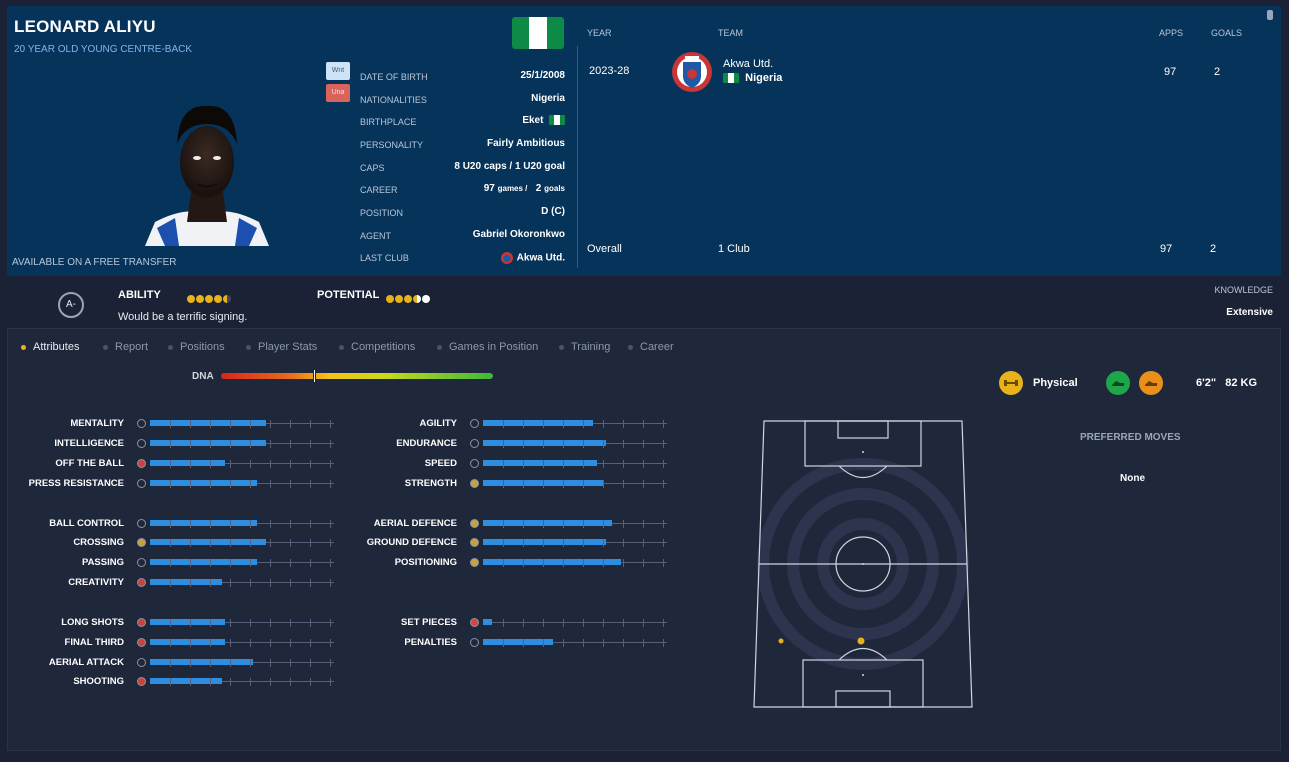 Image resolution: width=1289 pixels, height=762 pixels. Describe the element at coordinates (417, 298) in the screenshot. I see `star-half-icon` at that location.